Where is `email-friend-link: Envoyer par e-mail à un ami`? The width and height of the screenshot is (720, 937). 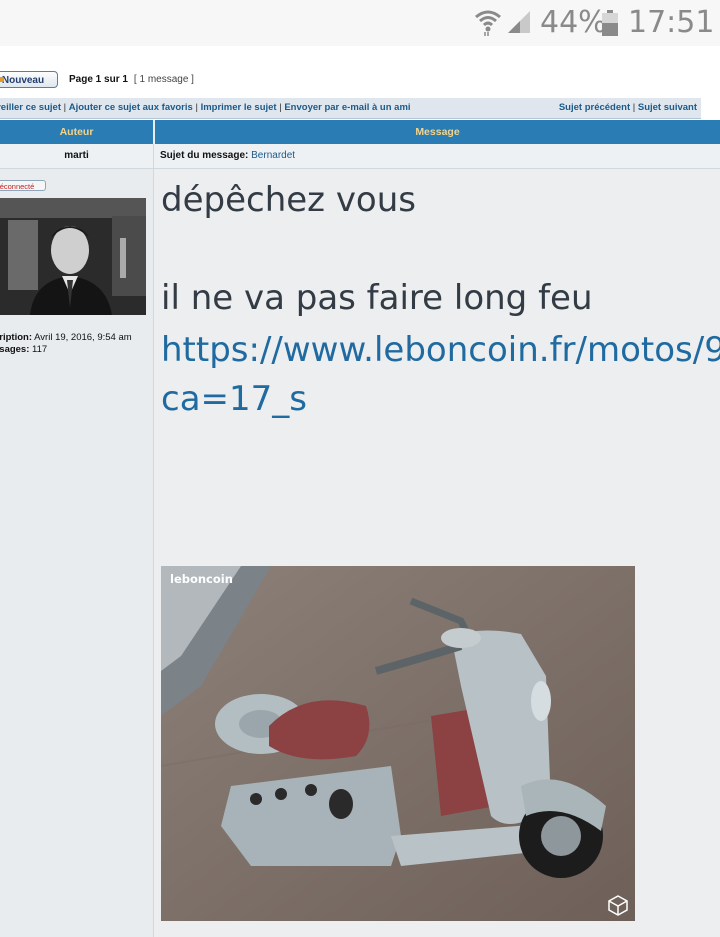 email-friend-link: Envoyer par e-mail à un ami is located at coordinates (347, 107).